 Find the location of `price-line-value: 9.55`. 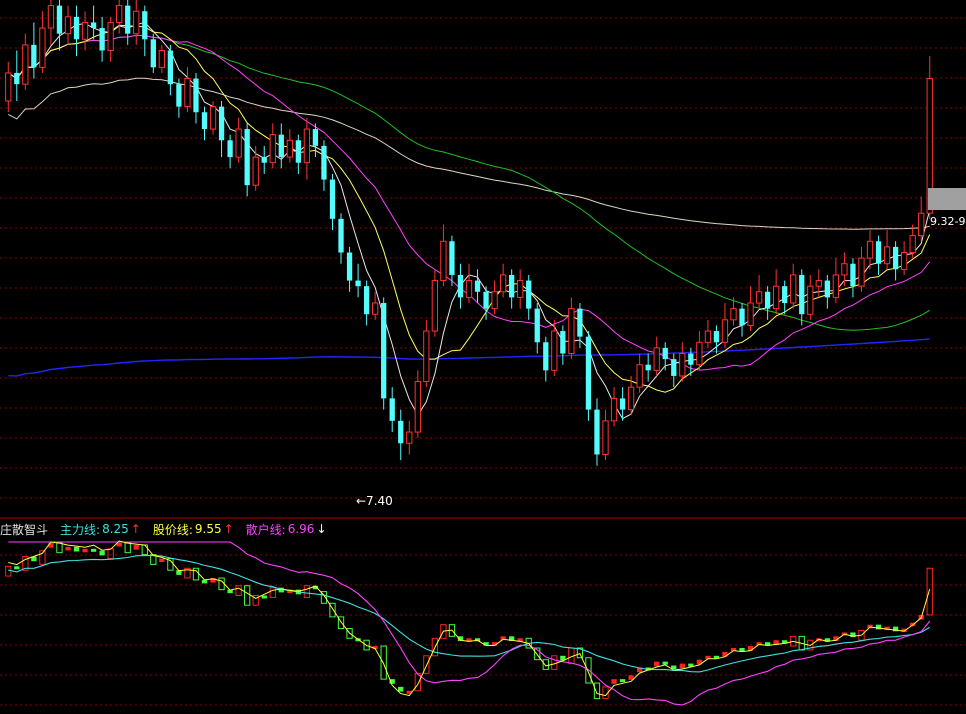

price-line-value: 9.55 is located at coordinates (208, 529).